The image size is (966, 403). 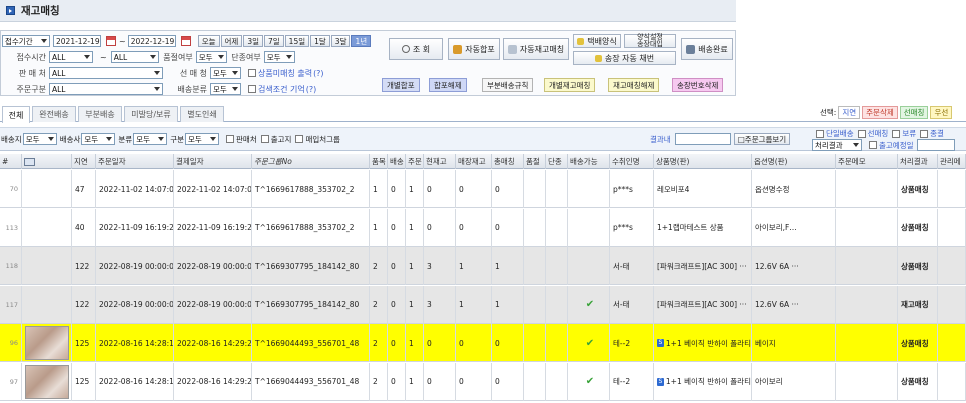 I want to click on format-setting-button: 양식설정 송장대입, so click(x=650, y=41).